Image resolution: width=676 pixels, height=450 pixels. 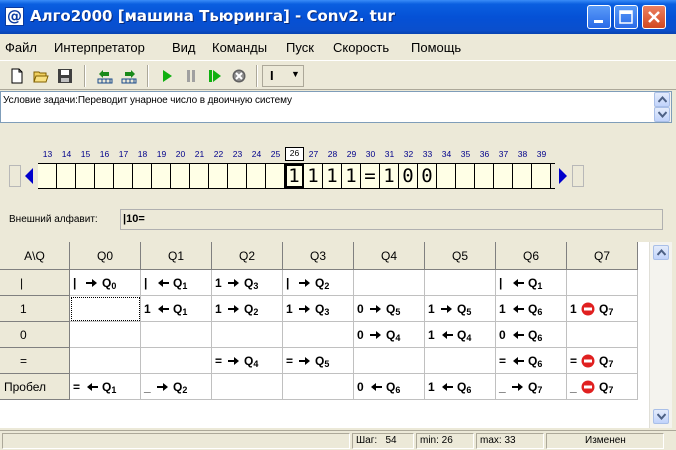 What do you see at coordinates (361, 47) in the screenshot?
I see `menu-speed: Скорость` at bounding box center [361, 47].